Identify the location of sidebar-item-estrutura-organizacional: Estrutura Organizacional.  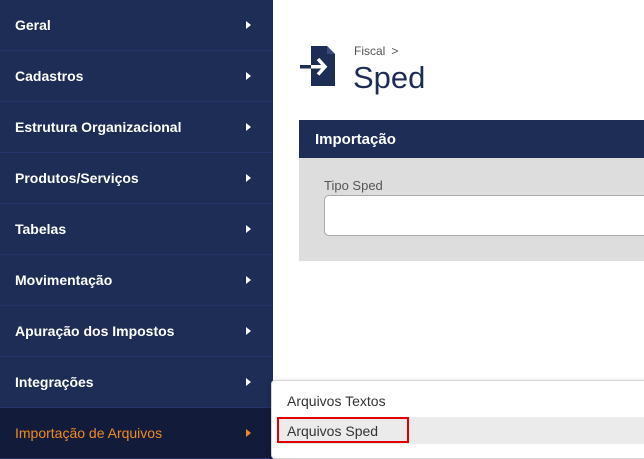
(136, 127).